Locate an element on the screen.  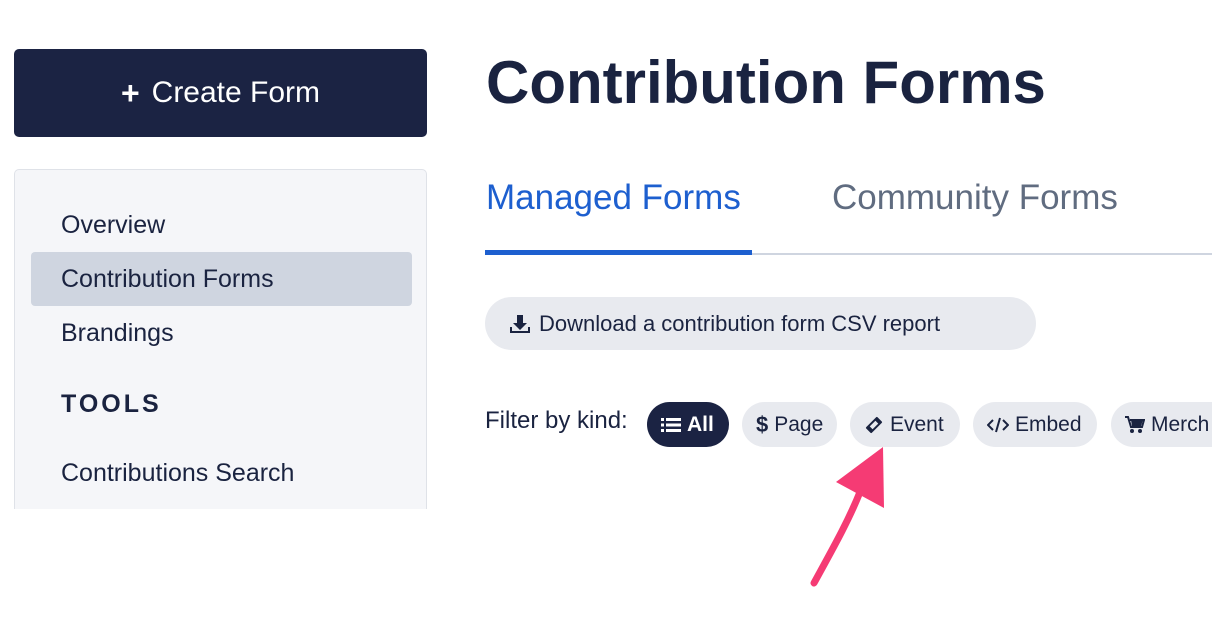
active-tab-indicator is located at coordinates (618, 252).